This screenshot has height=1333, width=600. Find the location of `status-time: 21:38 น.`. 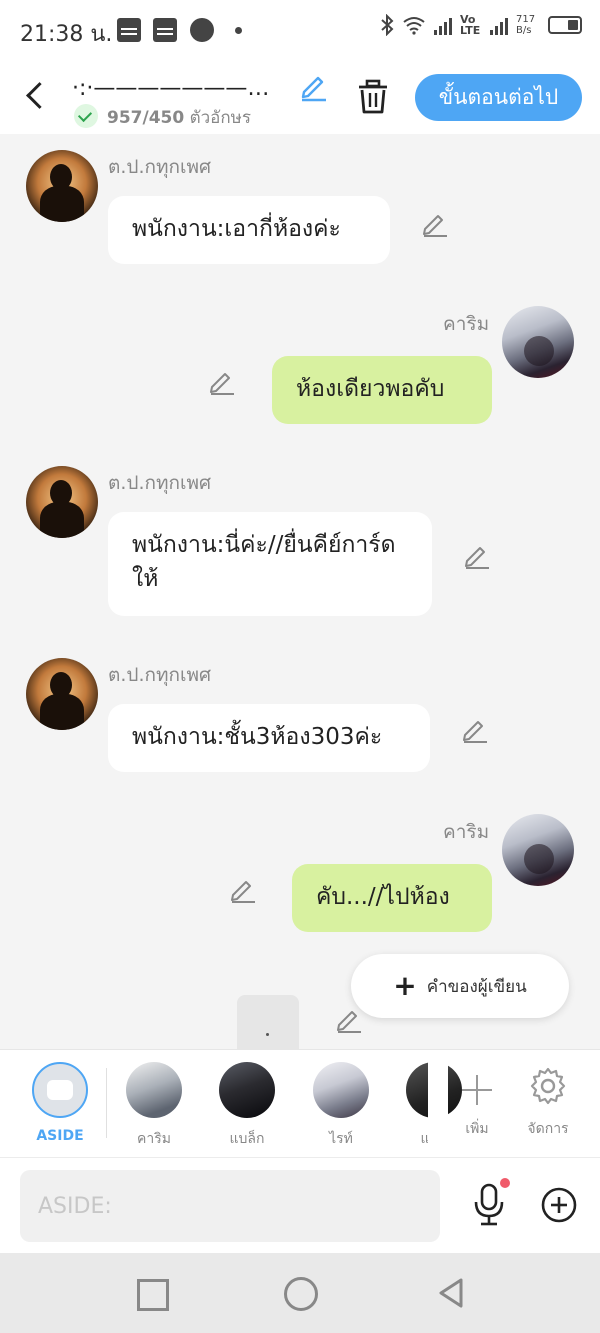

status-time: 21:38 น. is located at coordinates (66, 34).